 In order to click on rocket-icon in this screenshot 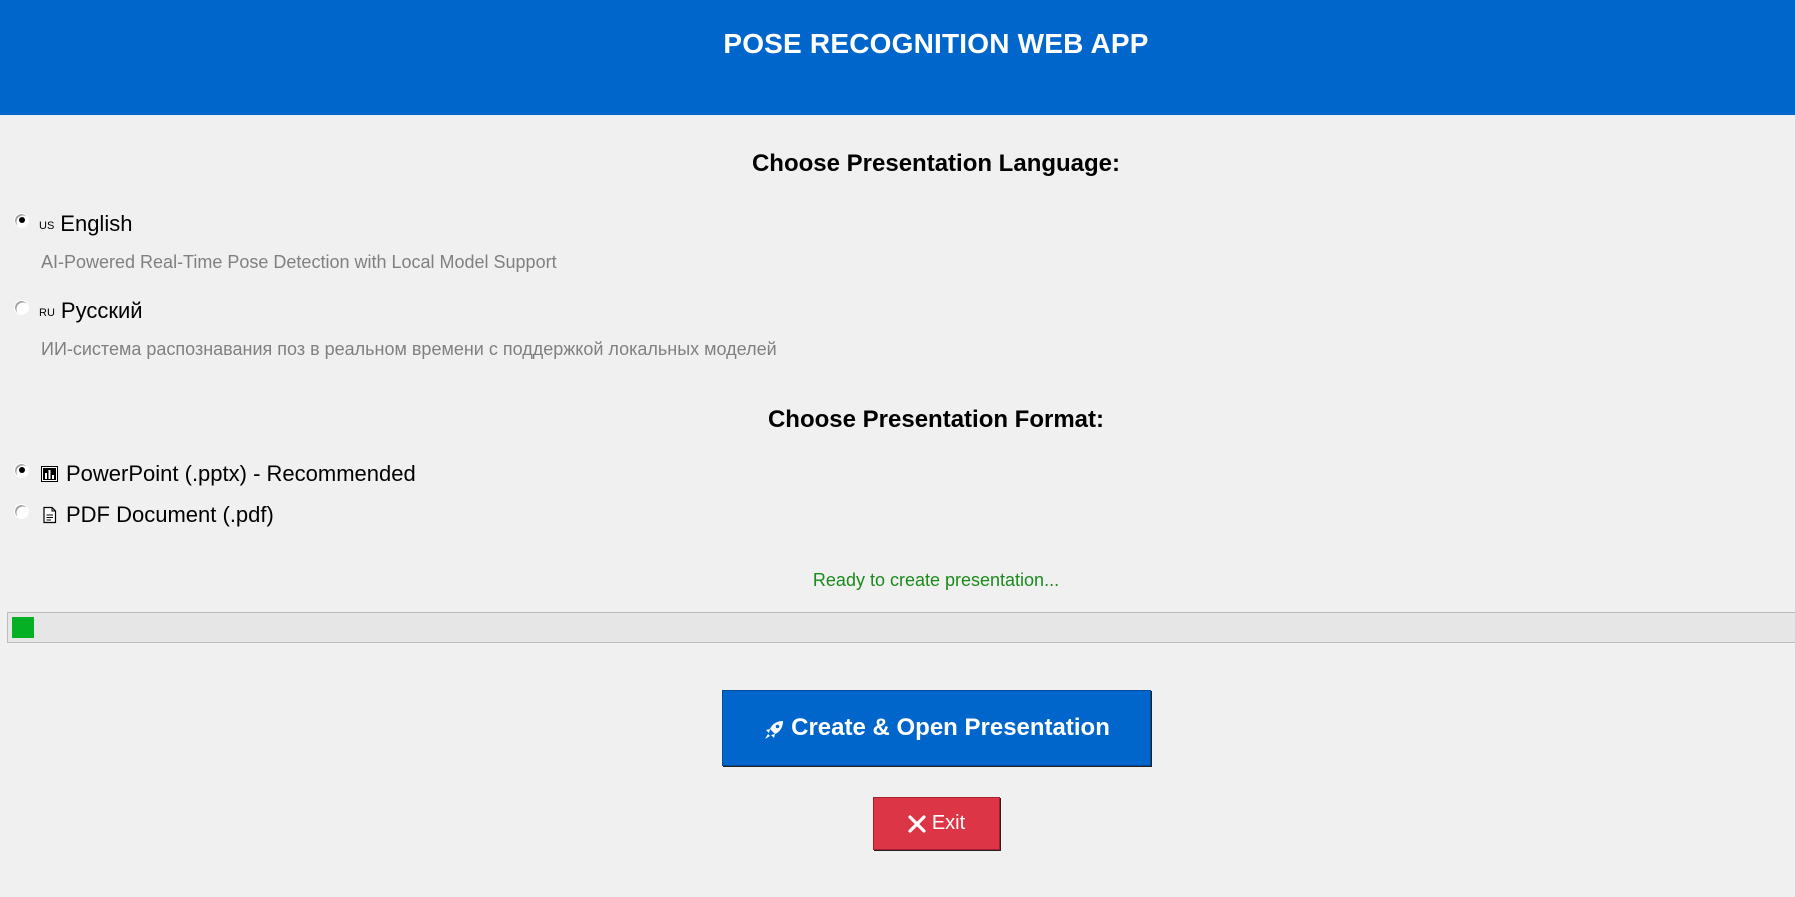, I will do `click(774, 730)`.